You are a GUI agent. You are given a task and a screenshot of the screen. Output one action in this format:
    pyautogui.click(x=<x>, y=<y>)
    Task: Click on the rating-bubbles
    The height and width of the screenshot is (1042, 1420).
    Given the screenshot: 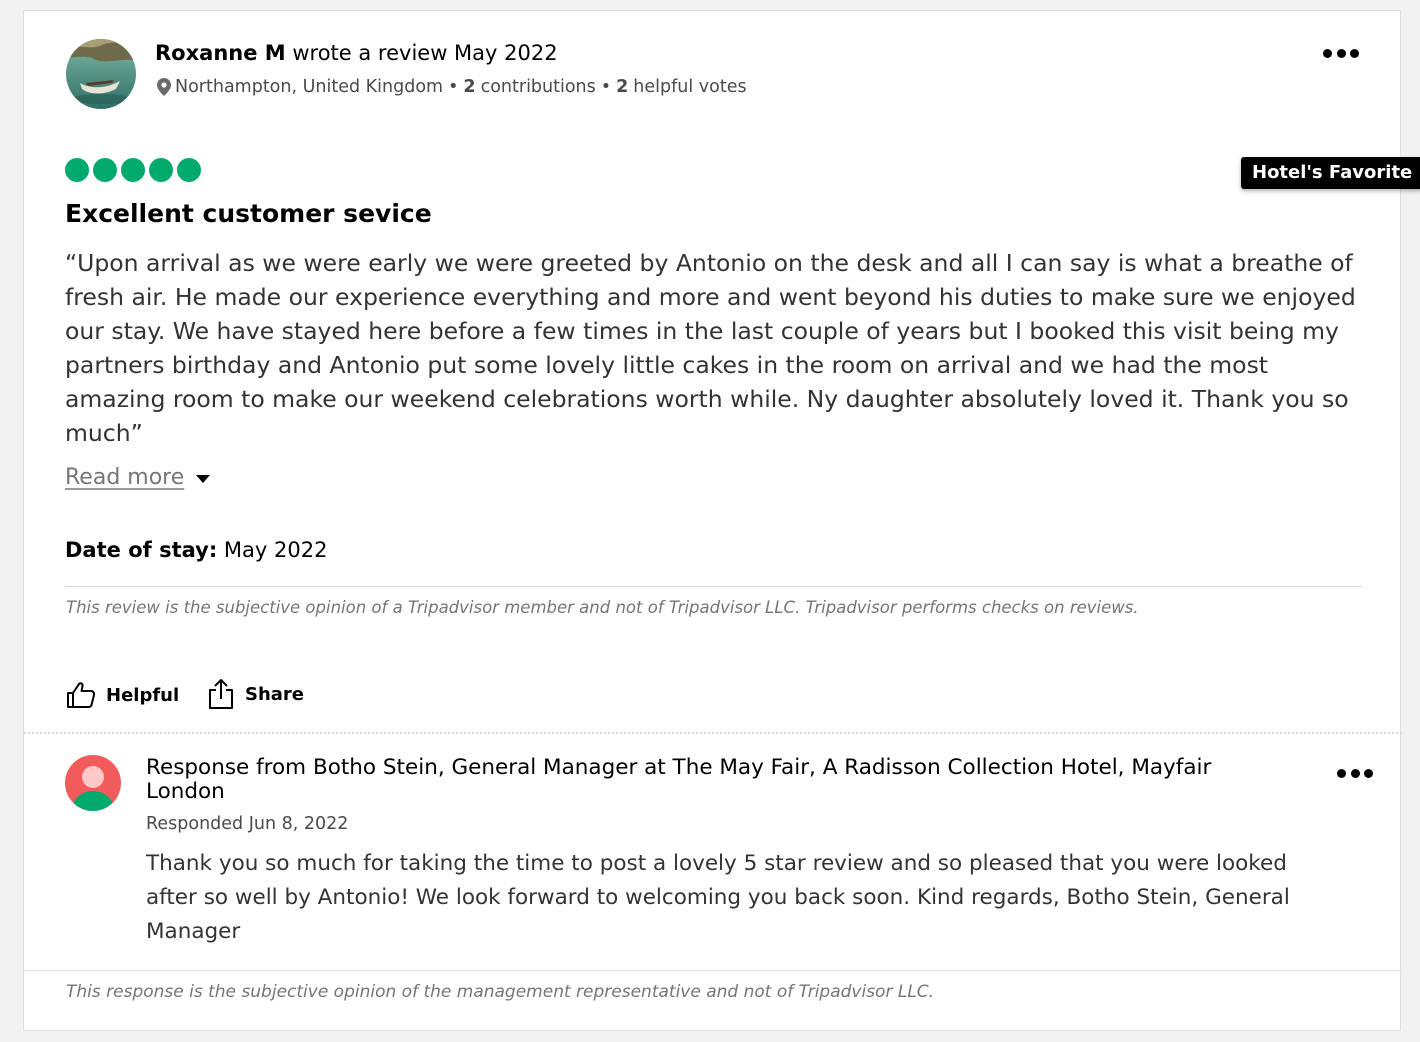 What is the action you would take?
    pyautogui.click(x=133, y=170)
    